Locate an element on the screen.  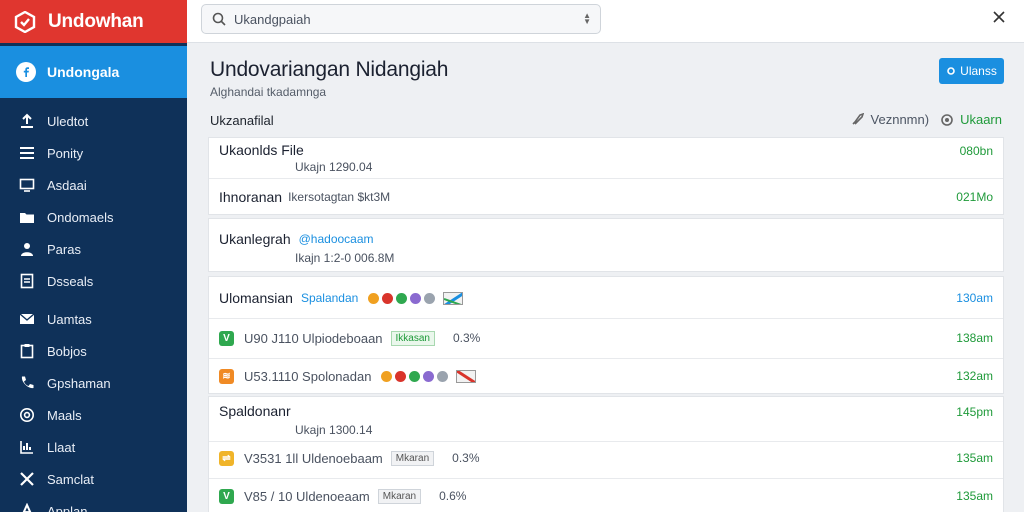
row-name: U90 J110 Ulpiodeboaan is located at coordinates (313, 338).